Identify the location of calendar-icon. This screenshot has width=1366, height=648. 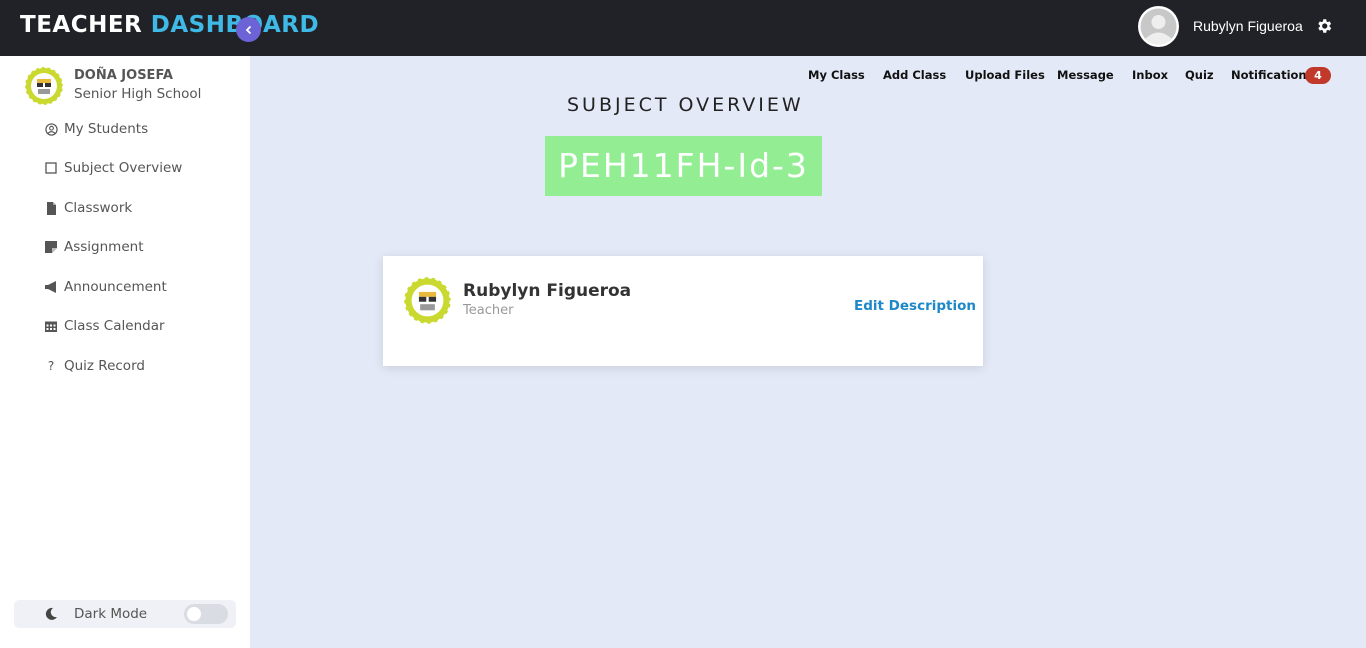
(51, 326).